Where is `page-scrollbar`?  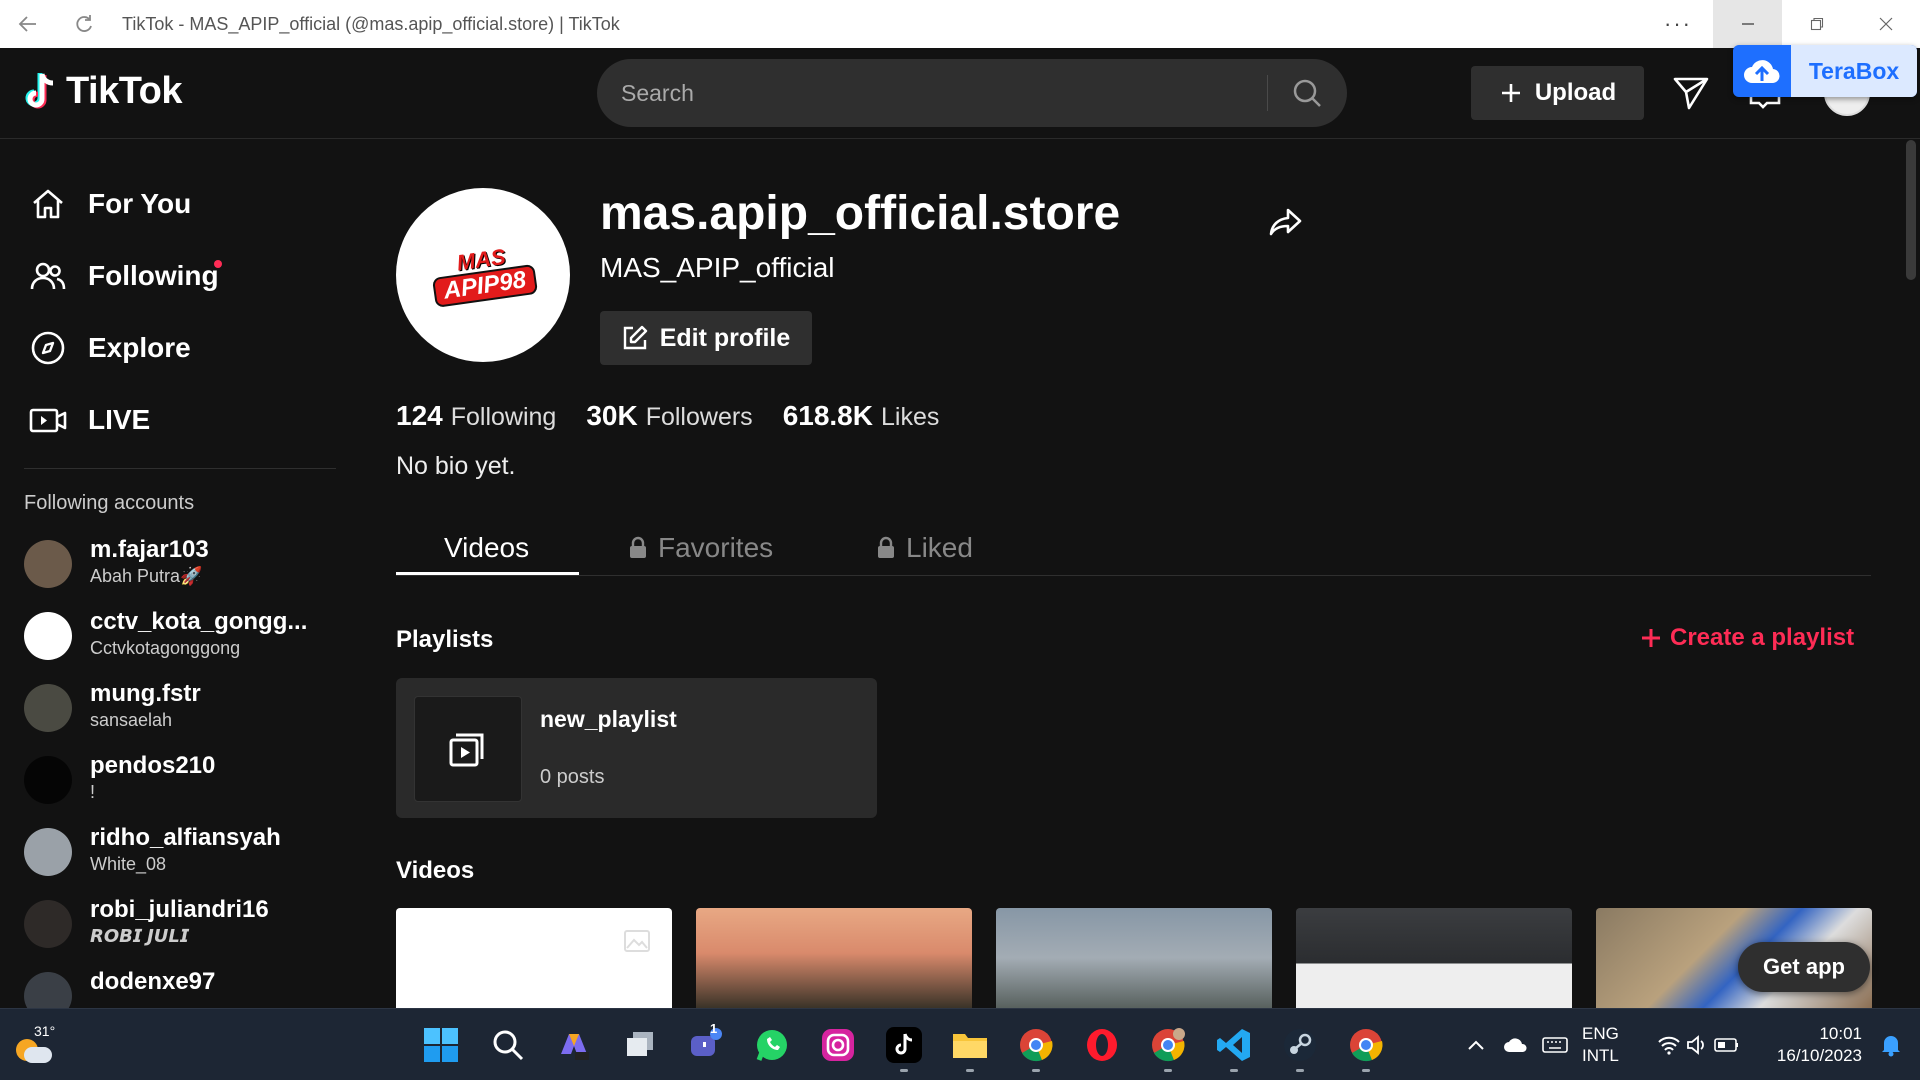
page-scrollbar is located at coordinates (1911, 210).